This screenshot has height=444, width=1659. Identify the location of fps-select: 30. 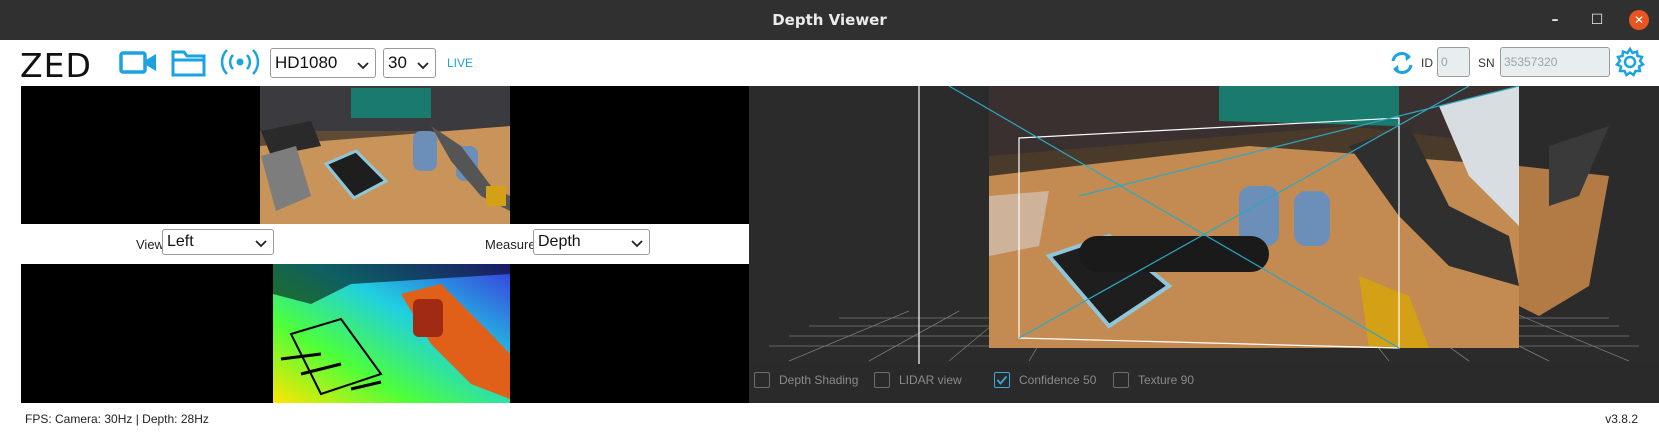
(409, 63).